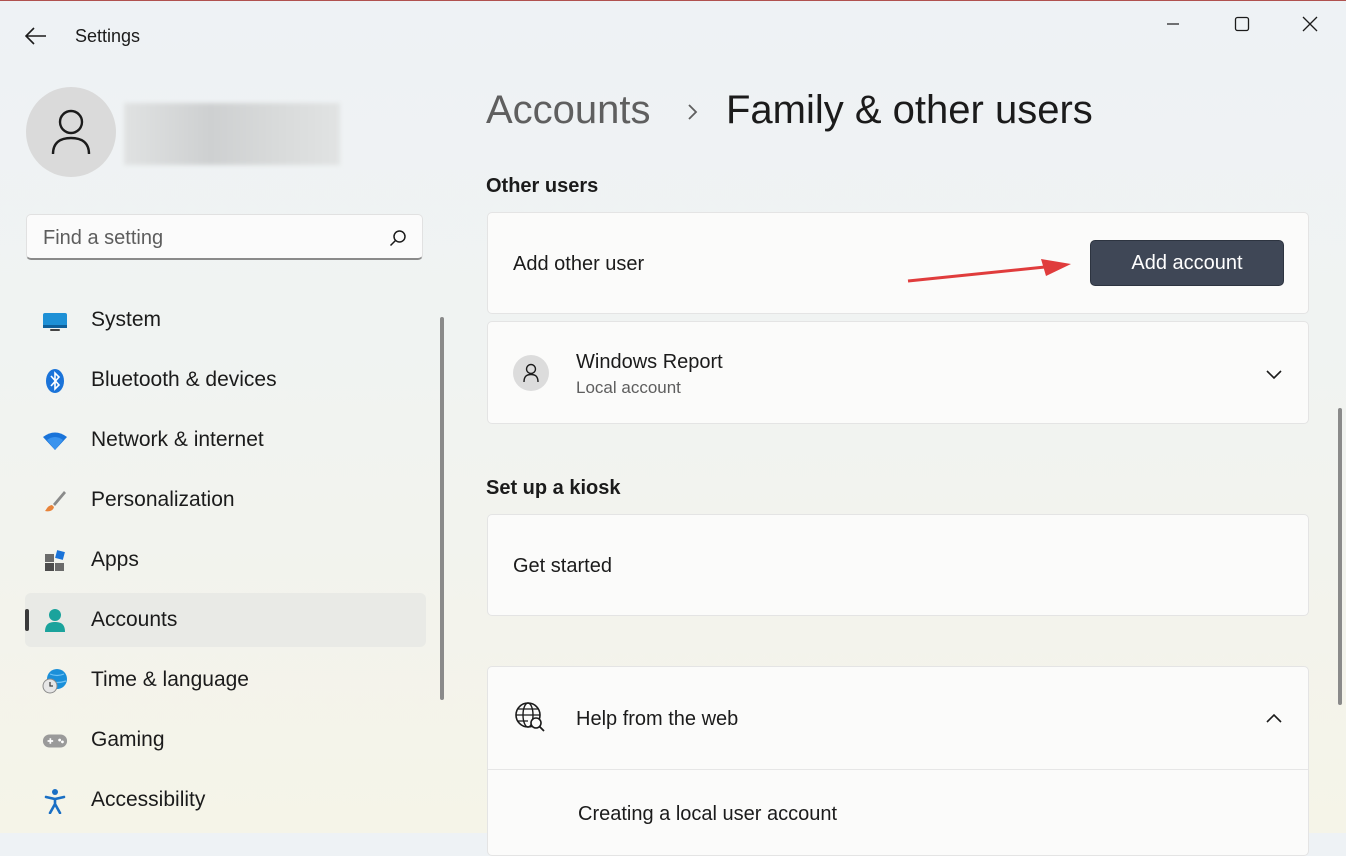 This screenshot has width=1346, height=856. I want to click on section-title-other-users: Other users, so click(542, 186).